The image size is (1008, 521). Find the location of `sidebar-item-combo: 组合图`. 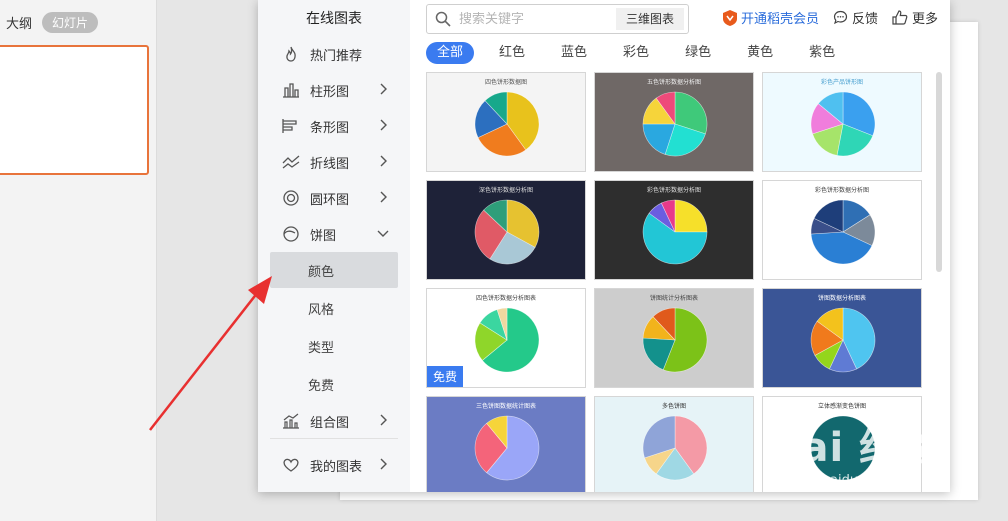

sidebar-item-combo: 组合图 is located at coordinates (334, 421).